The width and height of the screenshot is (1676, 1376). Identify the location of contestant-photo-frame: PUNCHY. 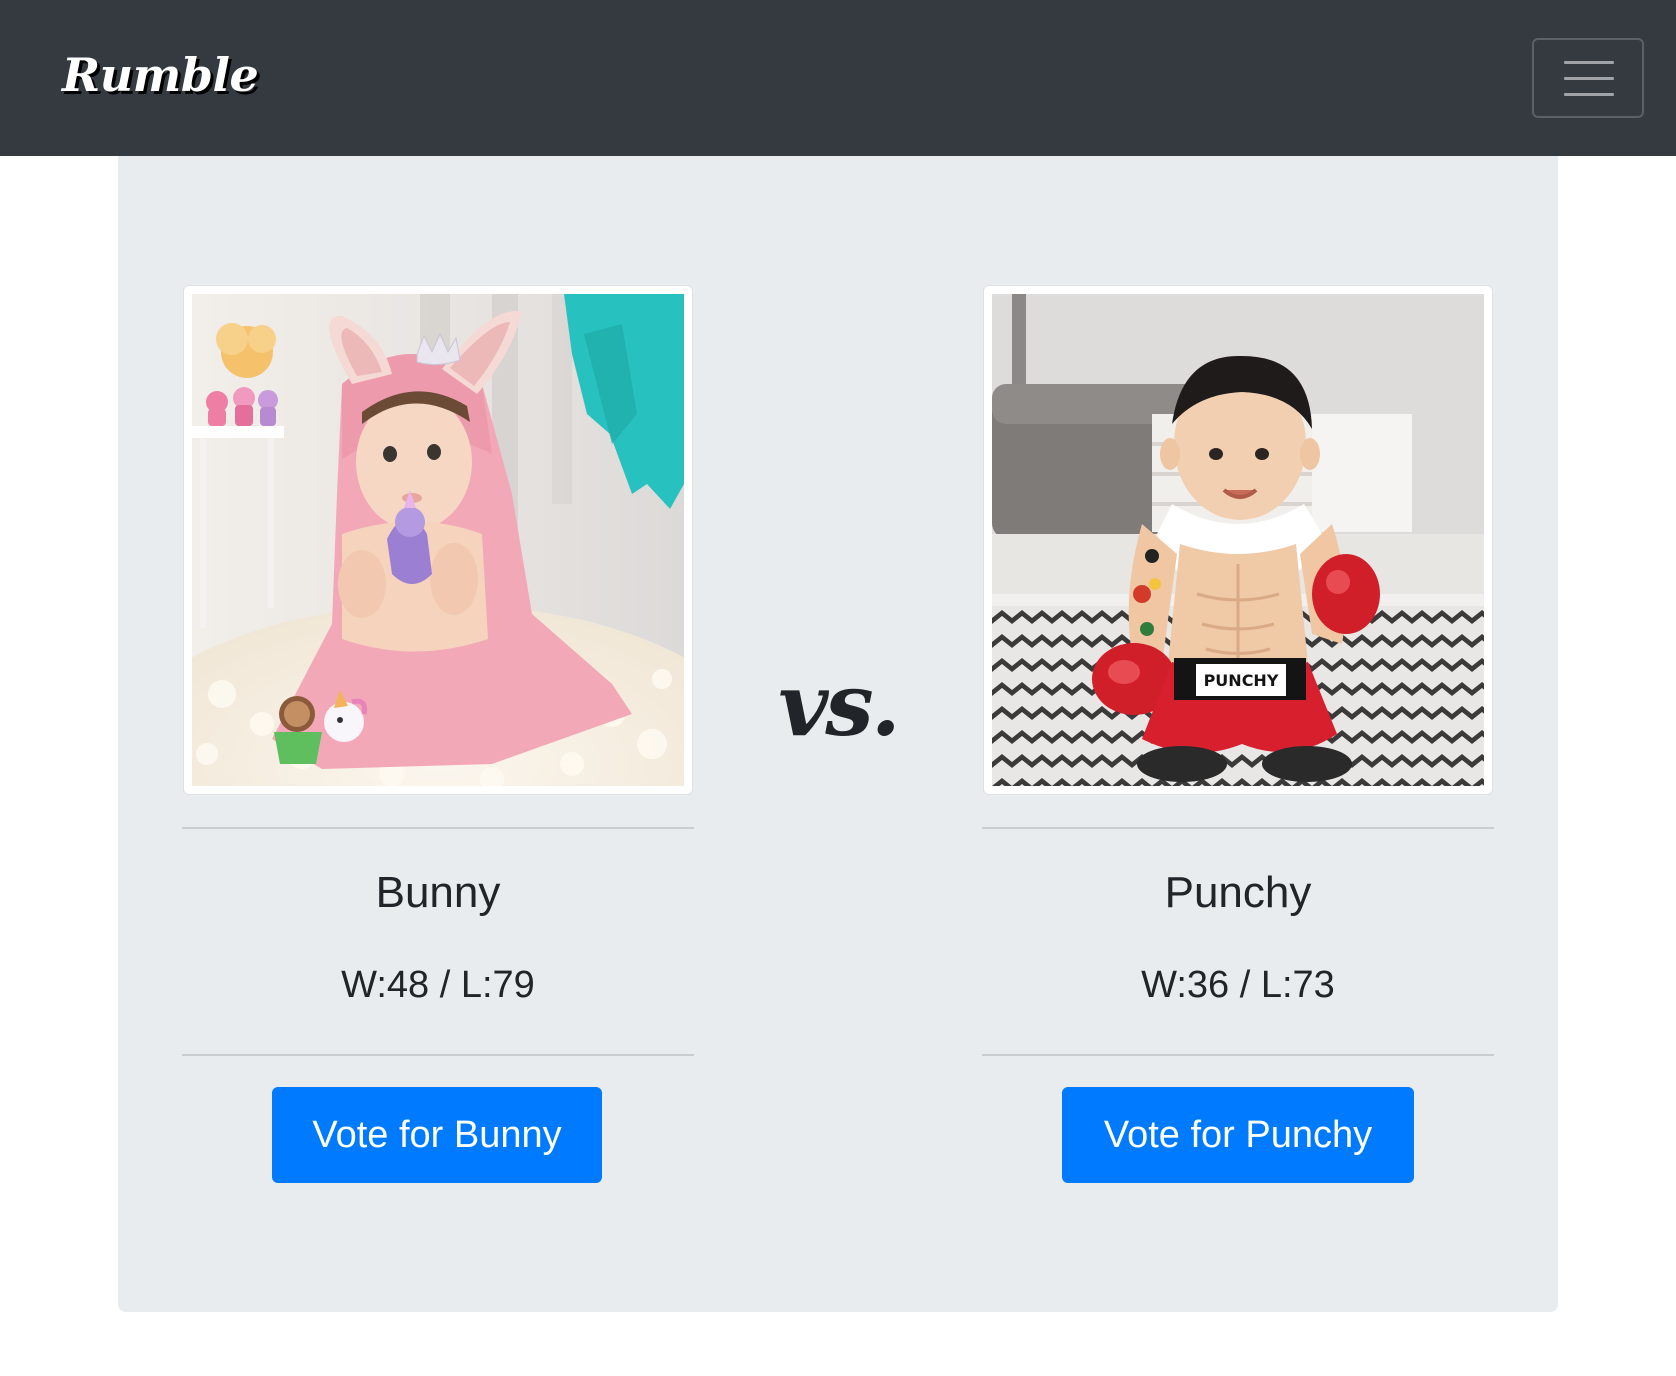
(1238, 540).